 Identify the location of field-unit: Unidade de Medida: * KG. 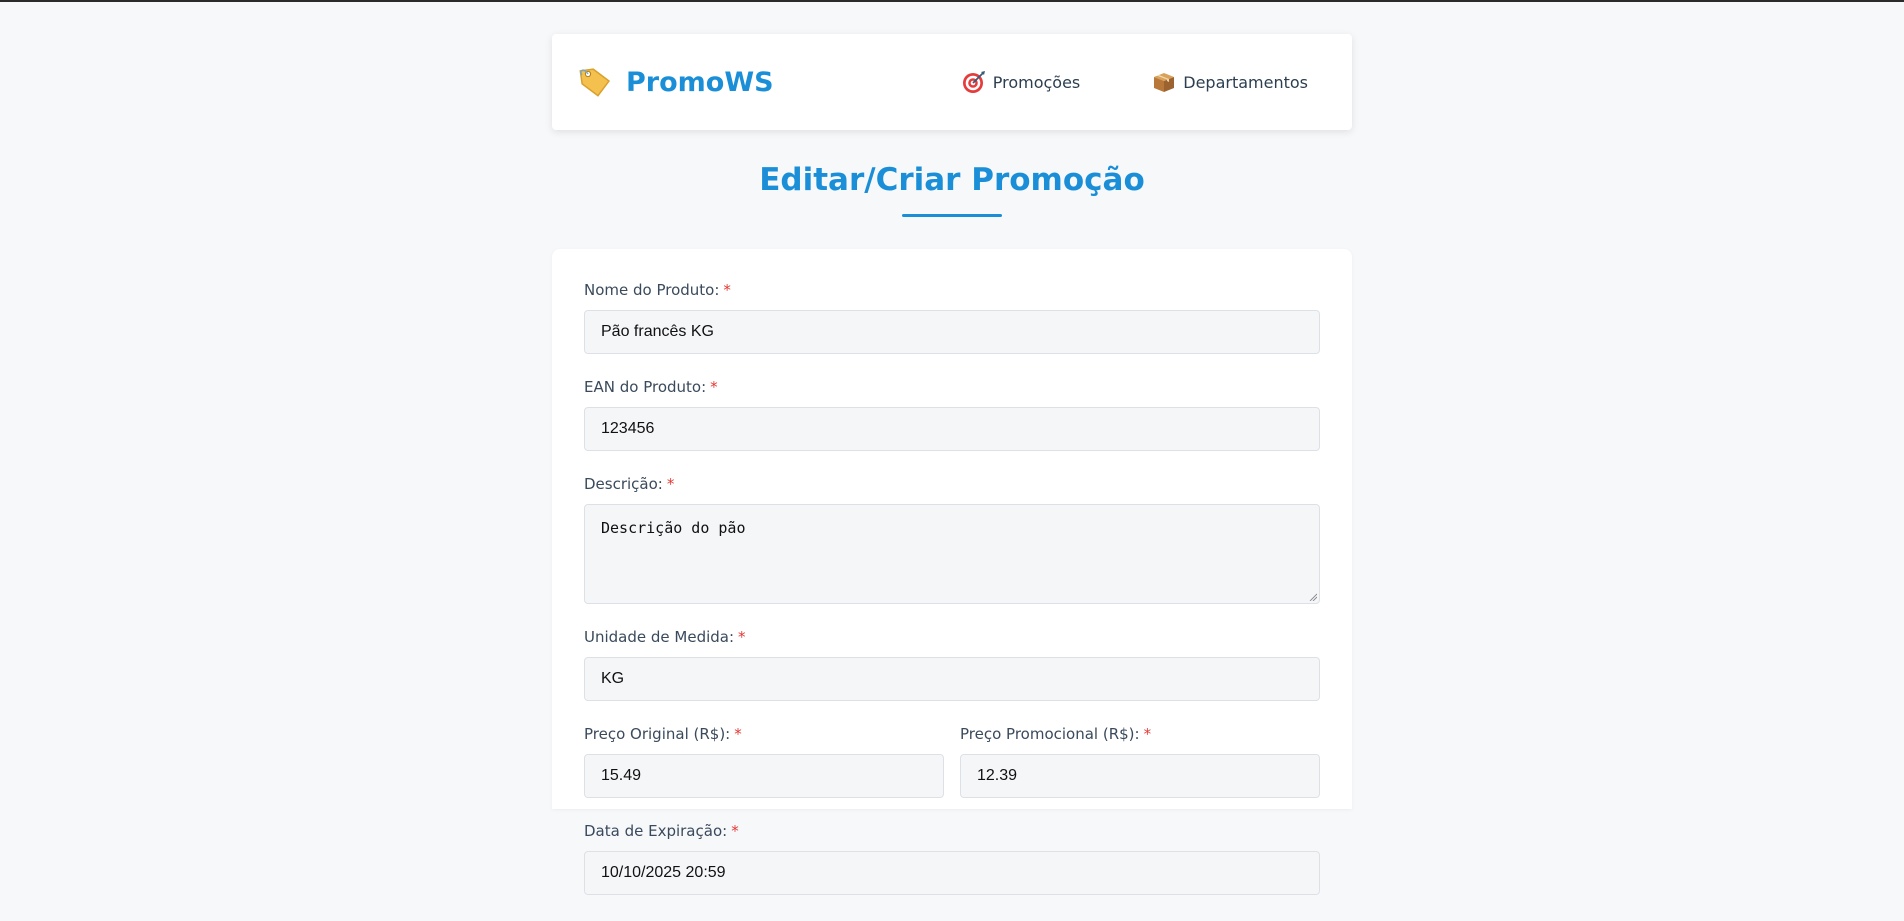
(952, 664).